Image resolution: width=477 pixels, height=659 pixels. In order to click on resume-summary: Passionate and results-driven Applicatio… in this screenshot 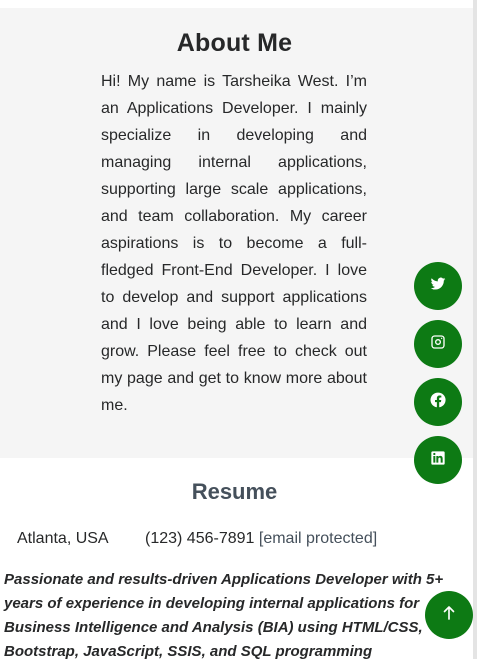, I will do `click(224, 615)`.